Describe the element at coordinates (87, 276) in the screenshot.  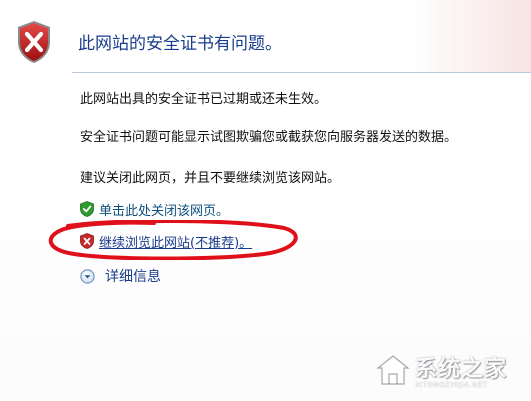
I see `expand-chevron-icon` at that location.